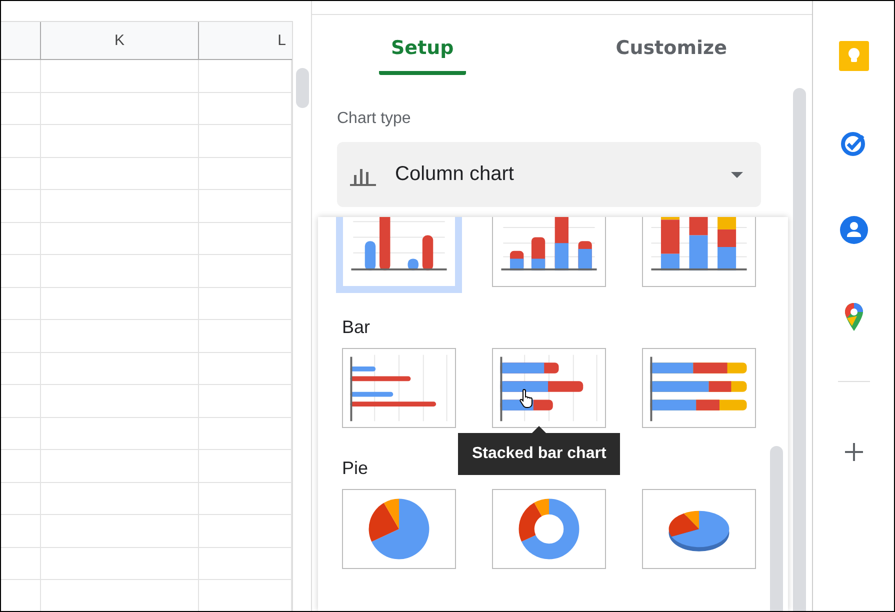  What do you see at coordinates (699, 529) in the screenshot?
I see `pie-3d-chart-thumbnail` at bounding box center [699, 529].